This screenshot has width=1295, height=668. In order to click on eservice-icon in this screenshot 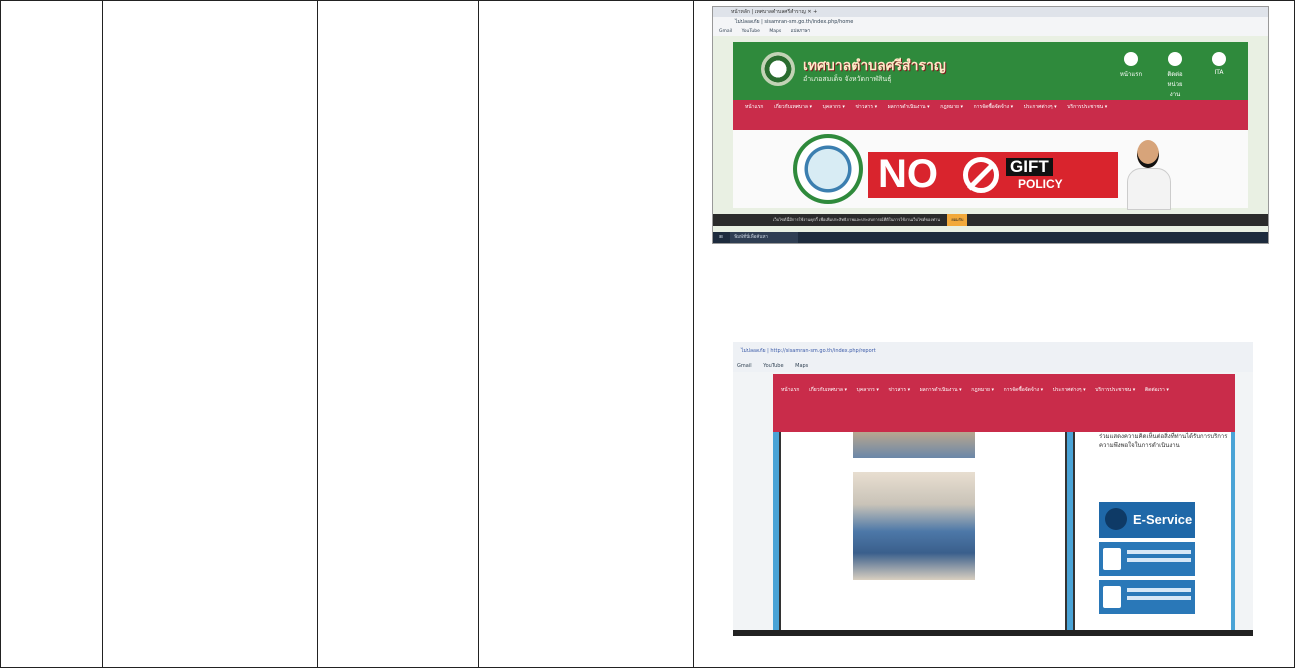, I will do `click(1116, 519)`.